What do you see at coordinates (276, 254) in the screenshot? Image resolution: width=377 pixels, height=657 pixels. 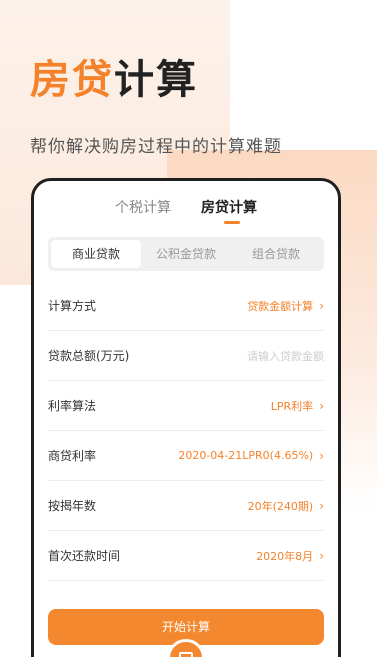 I see `loan-type-combined: 组合贷款` at bounding box center [276, 254].